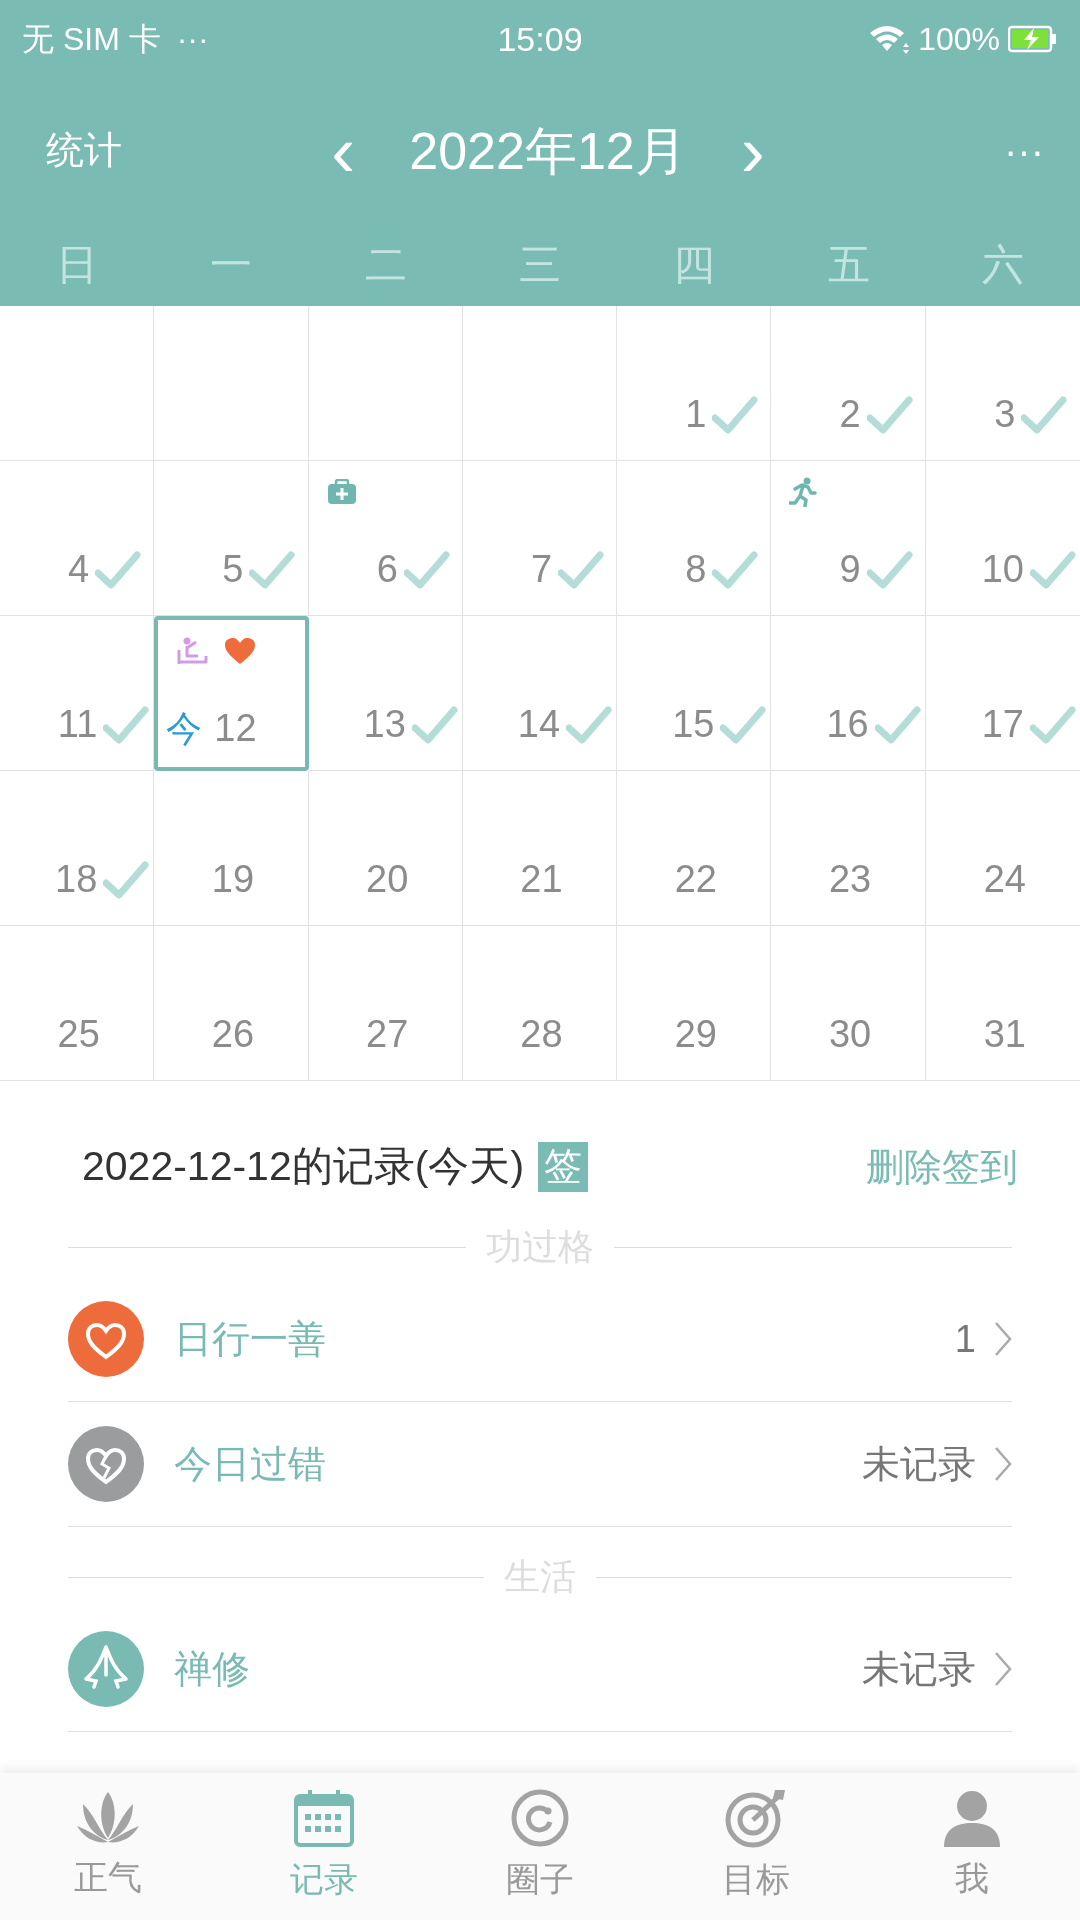 This screenshot has height=1920, width=1080. What do you see at coordinates (1024, 150) in the screenshot?
I see `more-menu-button: ···` at bounding box center [1024, 150].